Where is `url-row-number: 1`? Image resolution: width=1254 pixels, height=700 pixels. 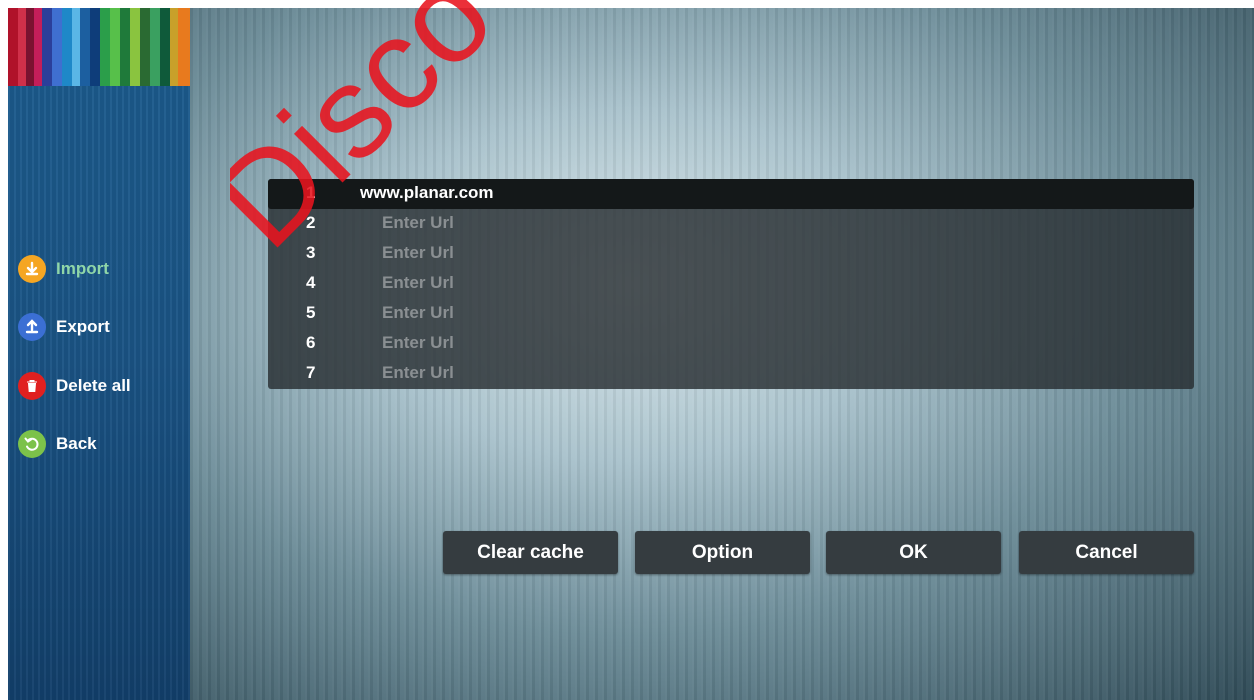
url-row-number: 1 is located at coordinates (311, 192).